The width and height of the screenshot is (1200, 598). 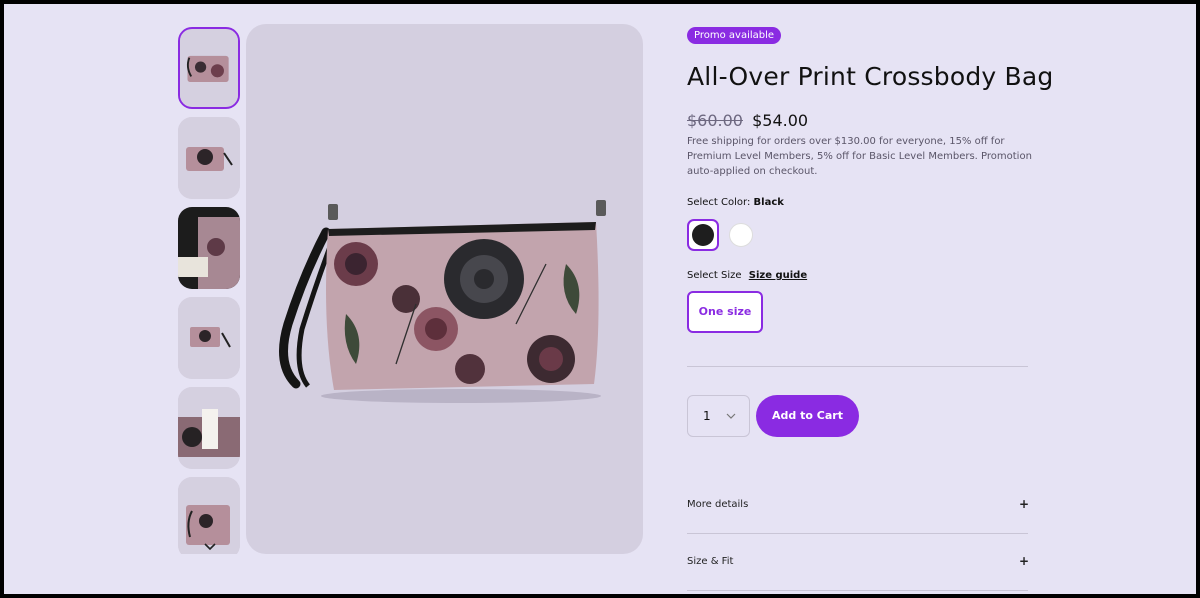 I want to click on black-swatch-dot, so click(x=703, y=235).